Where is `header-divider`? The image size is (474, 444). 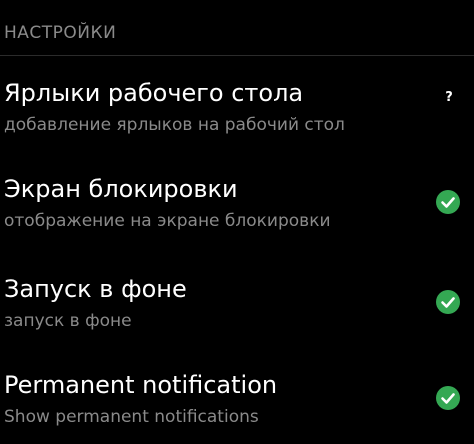 header-divider is located at coordinates (237, 55).